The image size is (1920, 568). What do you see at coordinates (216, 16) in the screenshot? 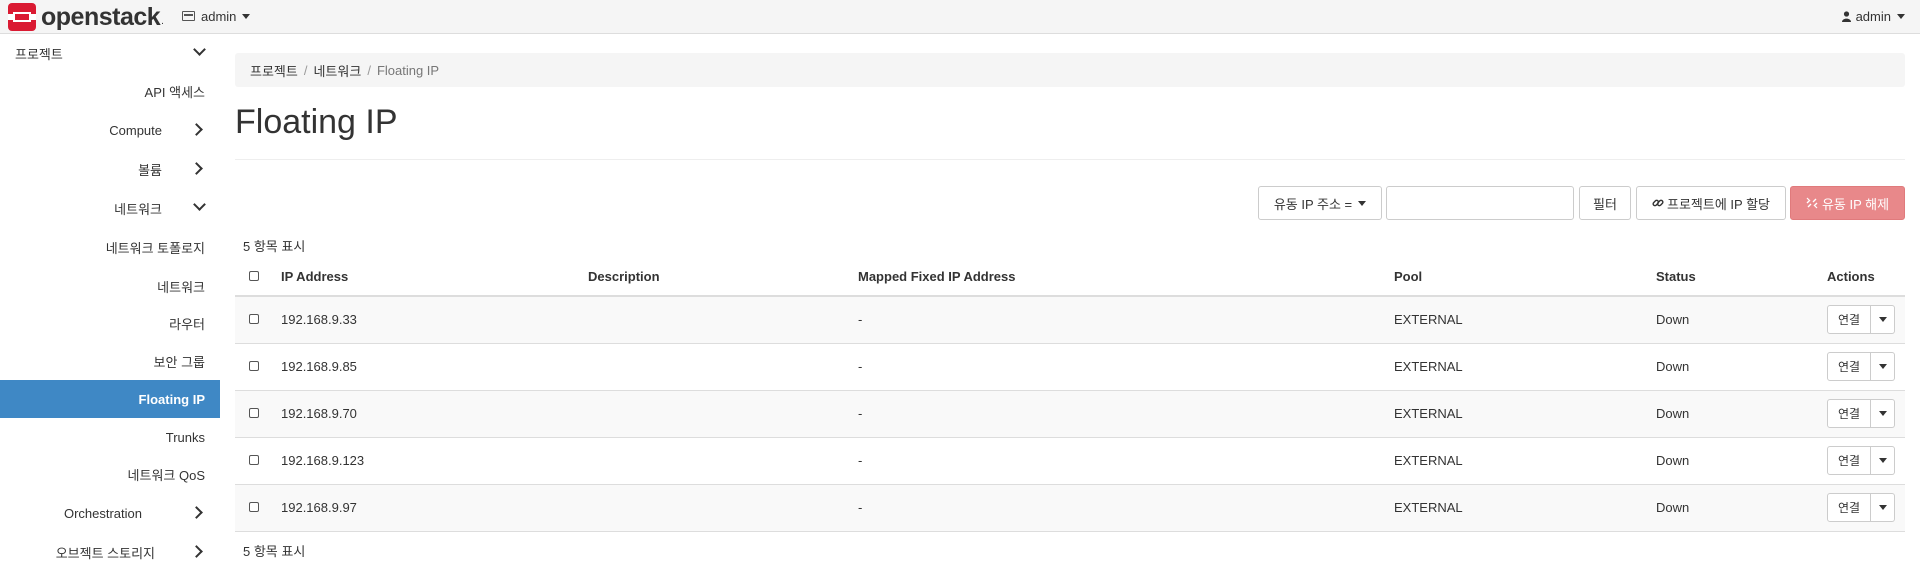
I see `project-selector: admin` at bounding box center [216, 16].